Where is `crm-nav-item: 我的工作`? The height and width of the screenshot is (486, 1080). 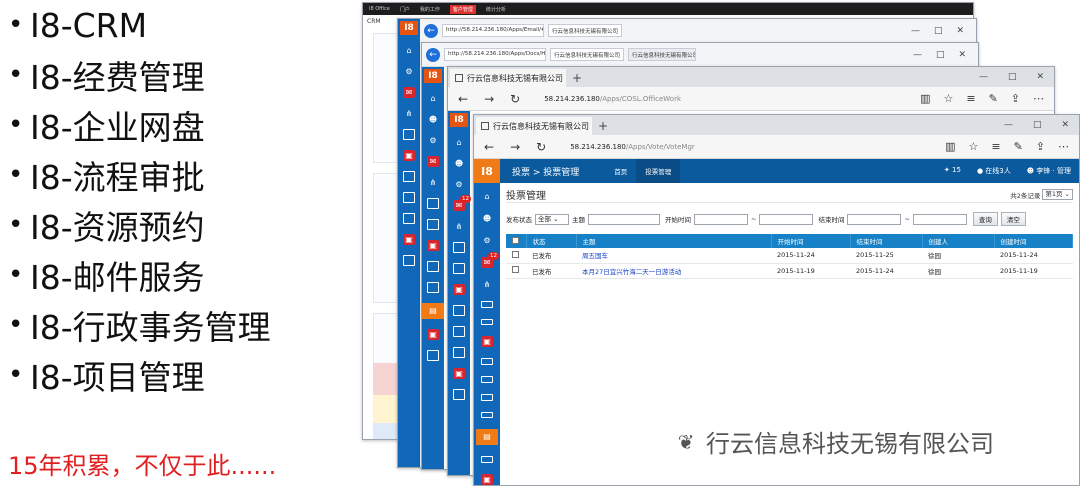
crm-nav-item: 我的工作 is located at coordinates (430, 9).